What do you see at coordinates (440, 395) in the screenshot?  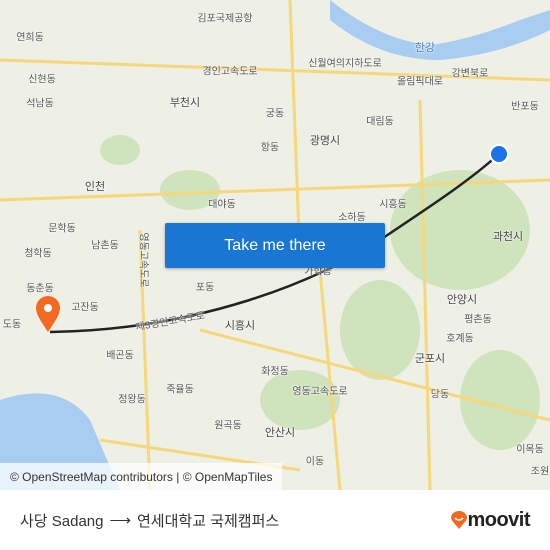 I see `map-label: 당동` at bounding box center [440, 395].